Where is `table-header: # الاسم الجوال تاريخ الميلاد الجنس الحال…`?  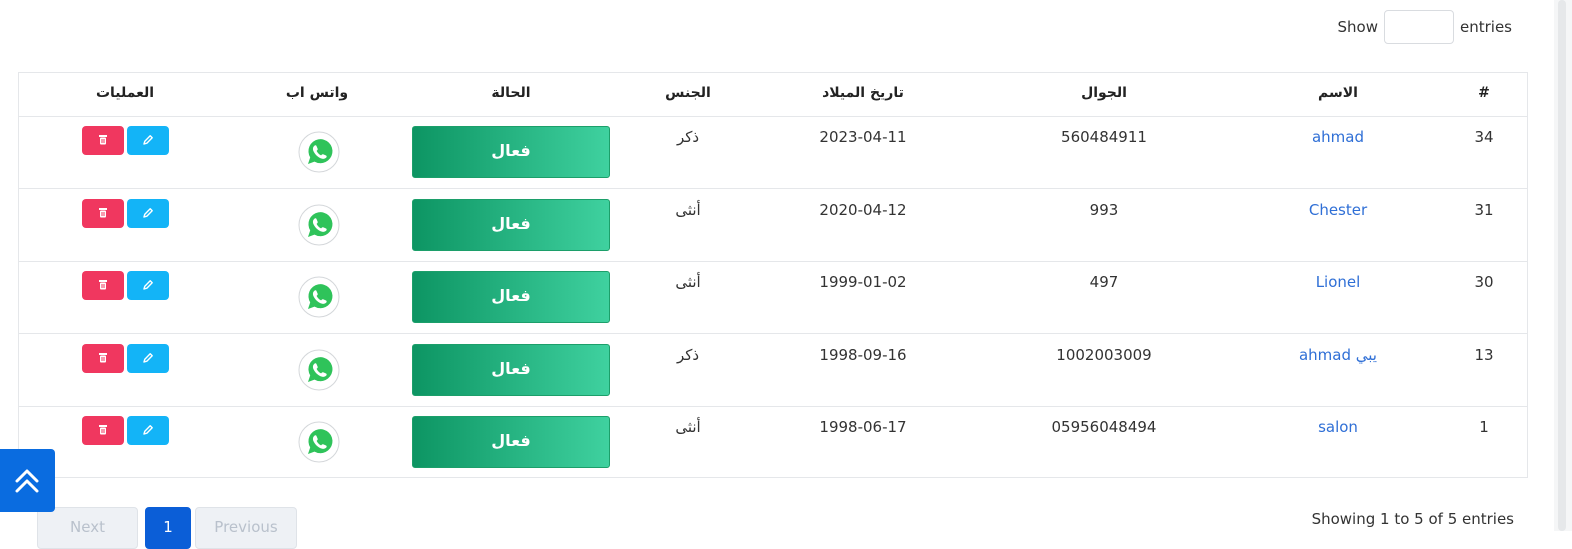 table-header: # الاسم الجوال تاريخ الميلاد الجنس الحال… is located at coordinates (773, 95).